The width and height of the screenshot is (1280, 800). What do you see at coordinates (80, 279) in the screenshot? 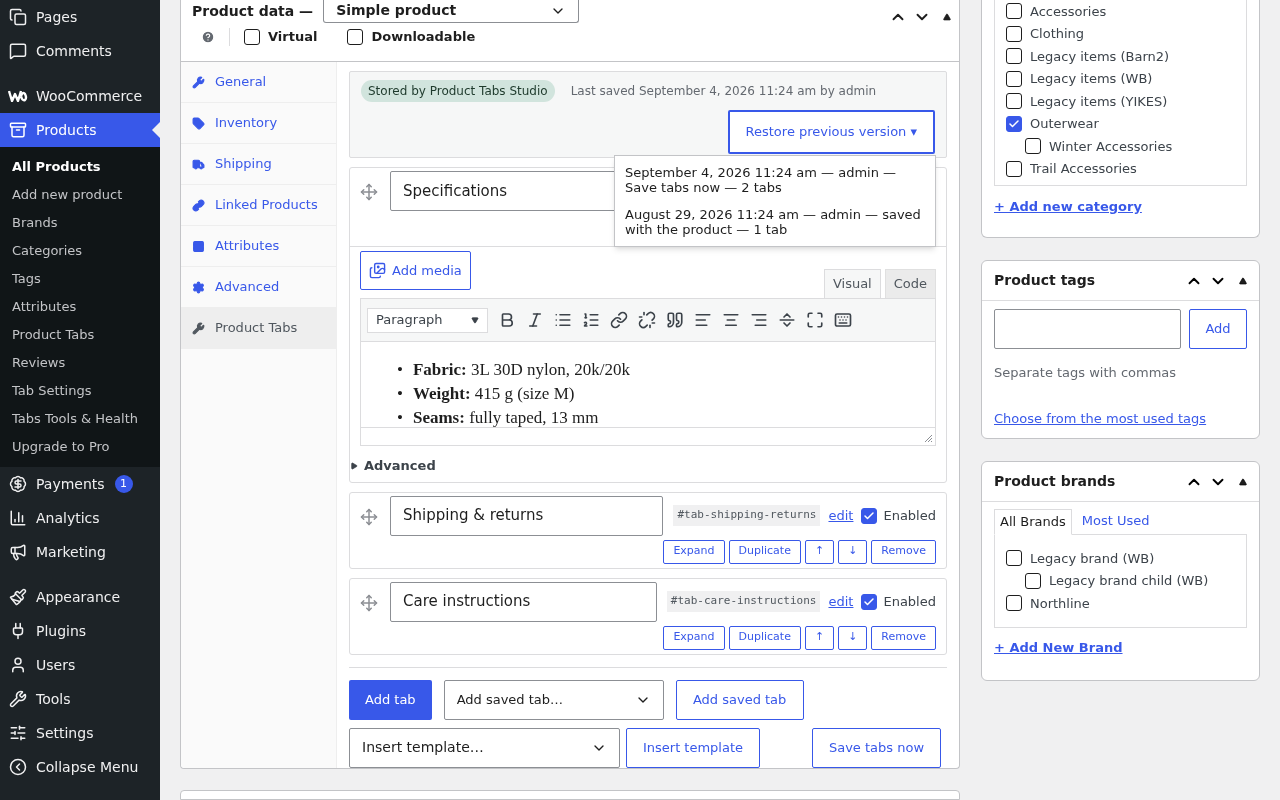
I see `submenu-item: Tags` at bounding box center [80, 279].